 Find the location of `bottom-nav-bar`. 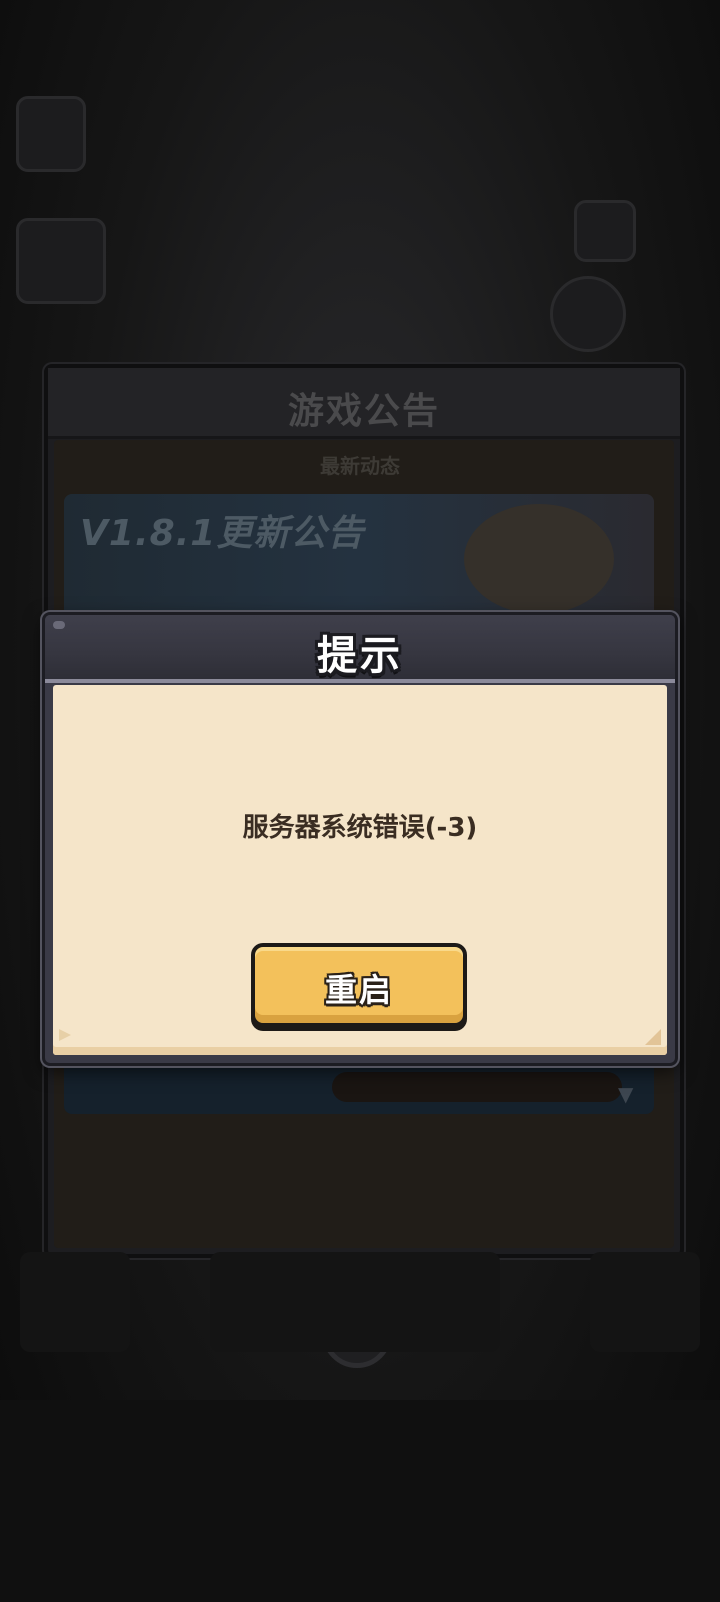

bottom-nav-bar is located at coordinates (360, 1501).